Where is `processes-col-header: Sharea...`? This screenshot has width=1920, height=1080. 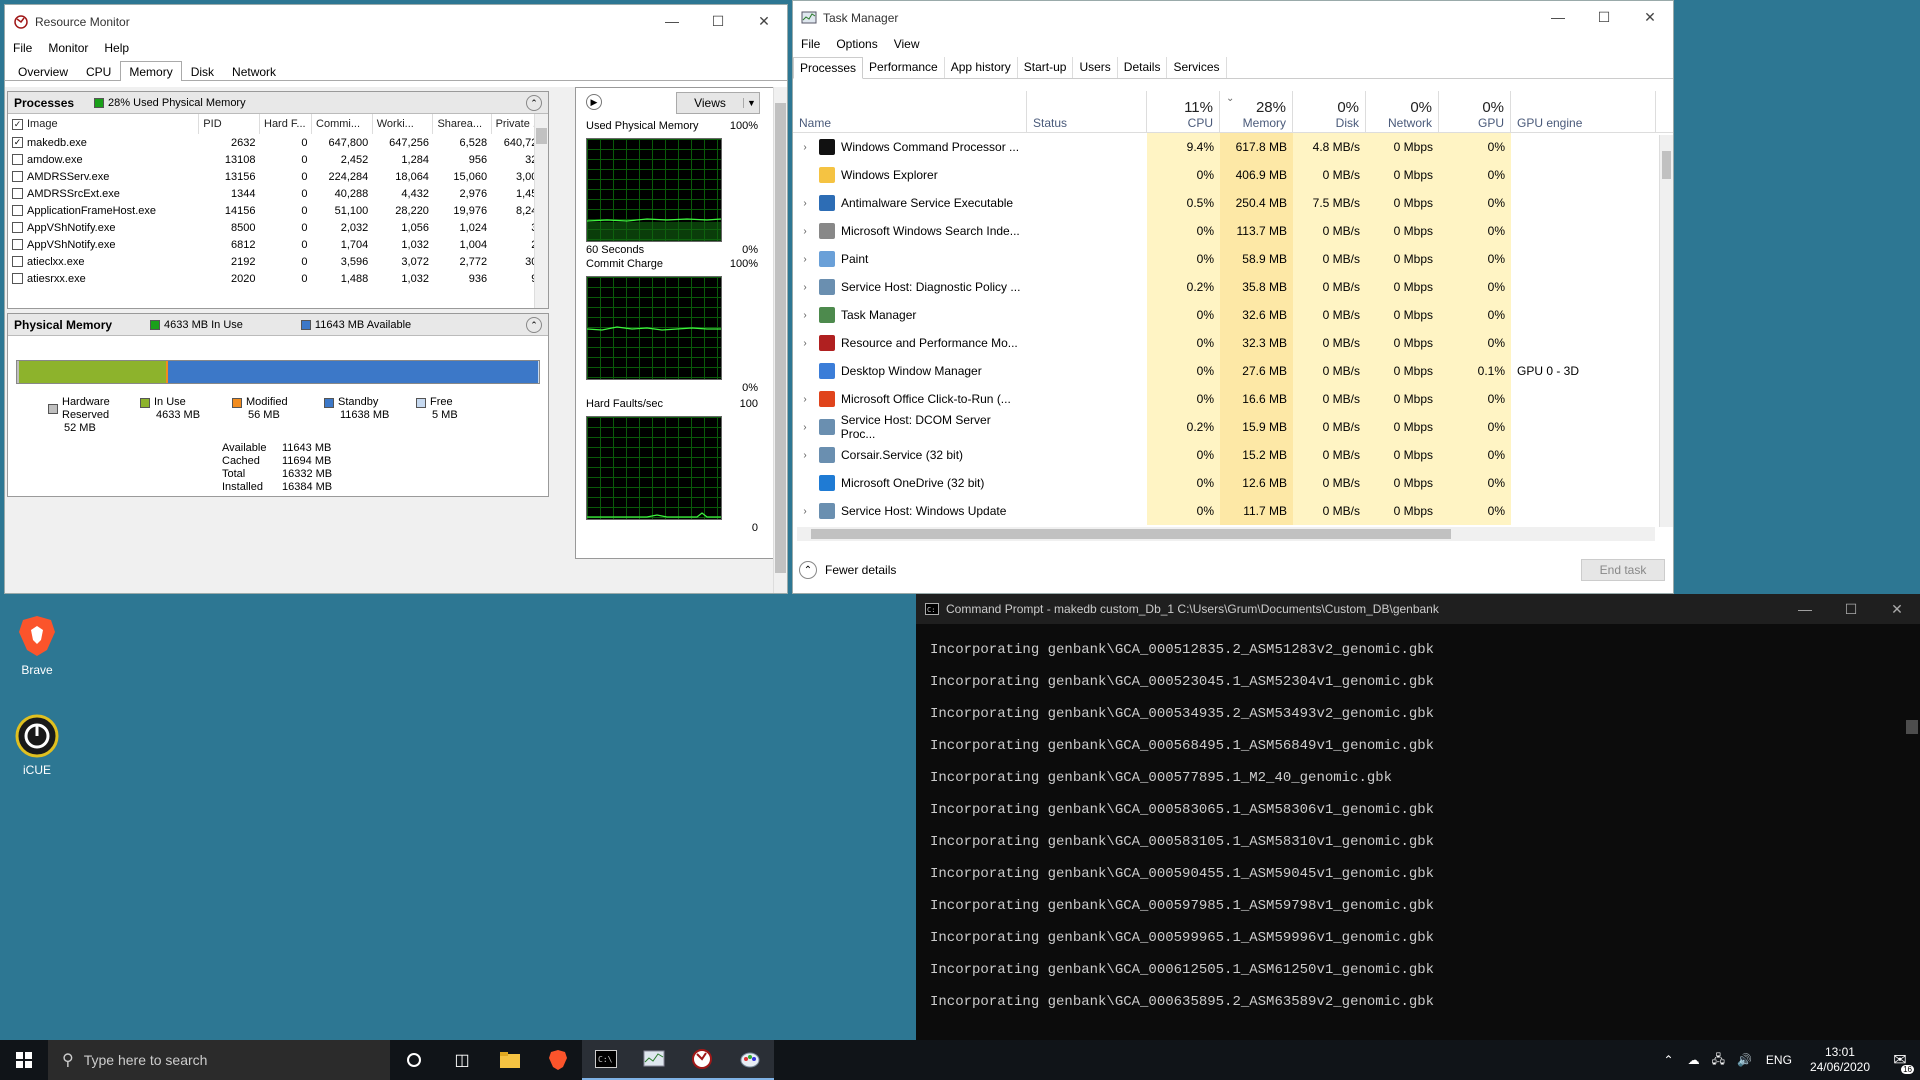 processes-col-header: Sharea... is located at coordinates (462, 124).